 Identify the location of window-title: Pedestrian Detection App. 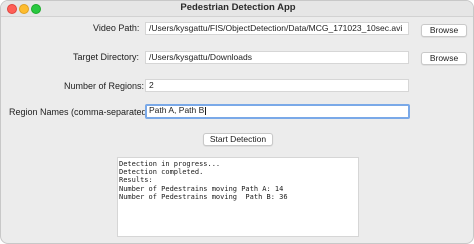
(238, 7).